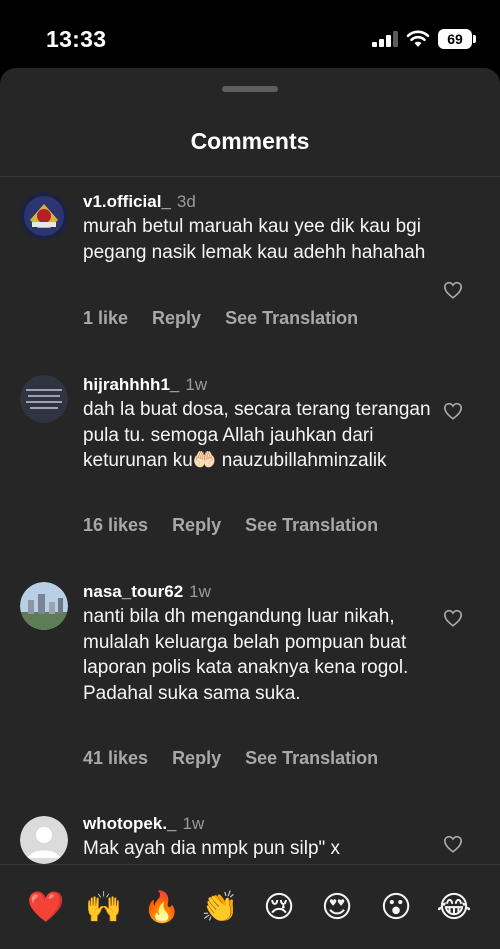  I want to click on heart-eyes-emoji-button: 😍, so click(337, 908).